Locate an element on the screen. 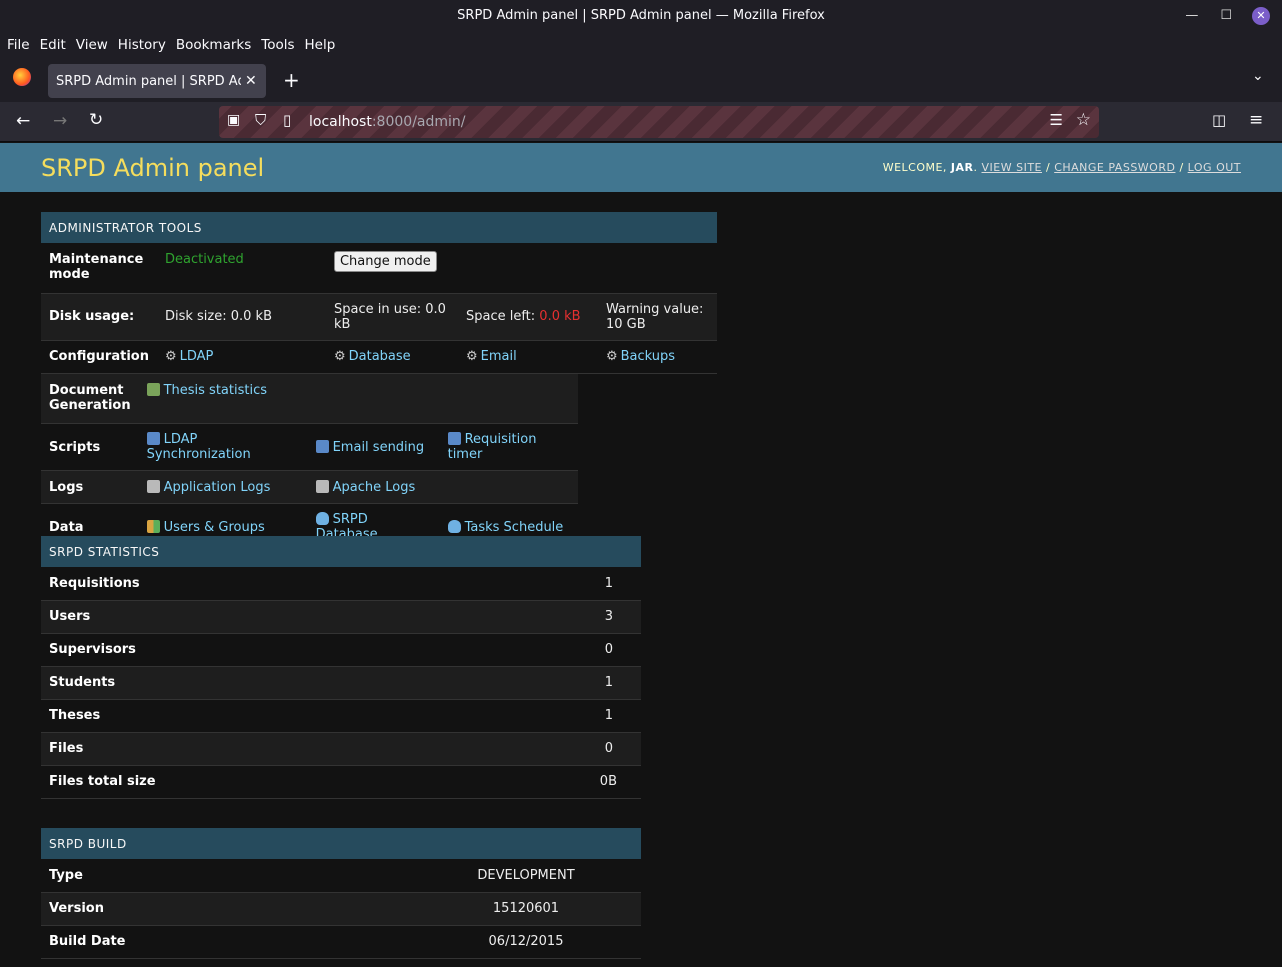 This screenshot has height=967, width=1282. statistics-caption: SRPD Statistics is located at coordinates (341, 551).